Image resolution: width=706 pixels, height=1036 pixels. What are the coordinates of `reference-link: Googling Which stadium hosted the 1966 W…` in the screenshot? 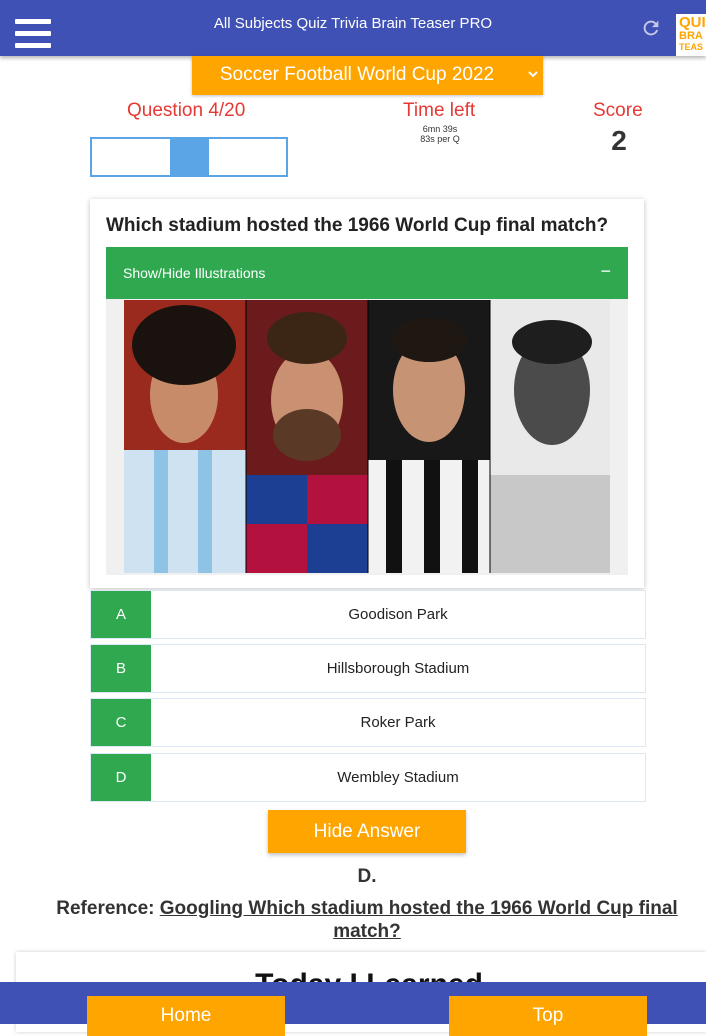 It's located at (419, 920).